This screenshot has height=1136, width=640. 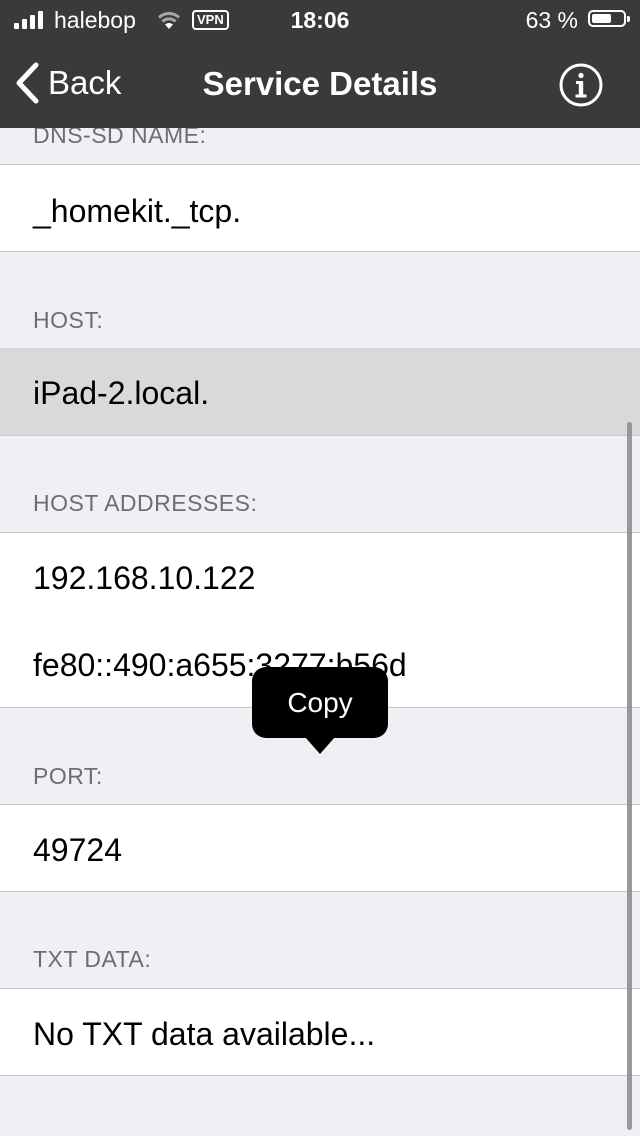 What do you see at coordinates (121, 393) in the screenshot?
I see `host-value: iPad-2.local.` at bounding box center [121, 393].